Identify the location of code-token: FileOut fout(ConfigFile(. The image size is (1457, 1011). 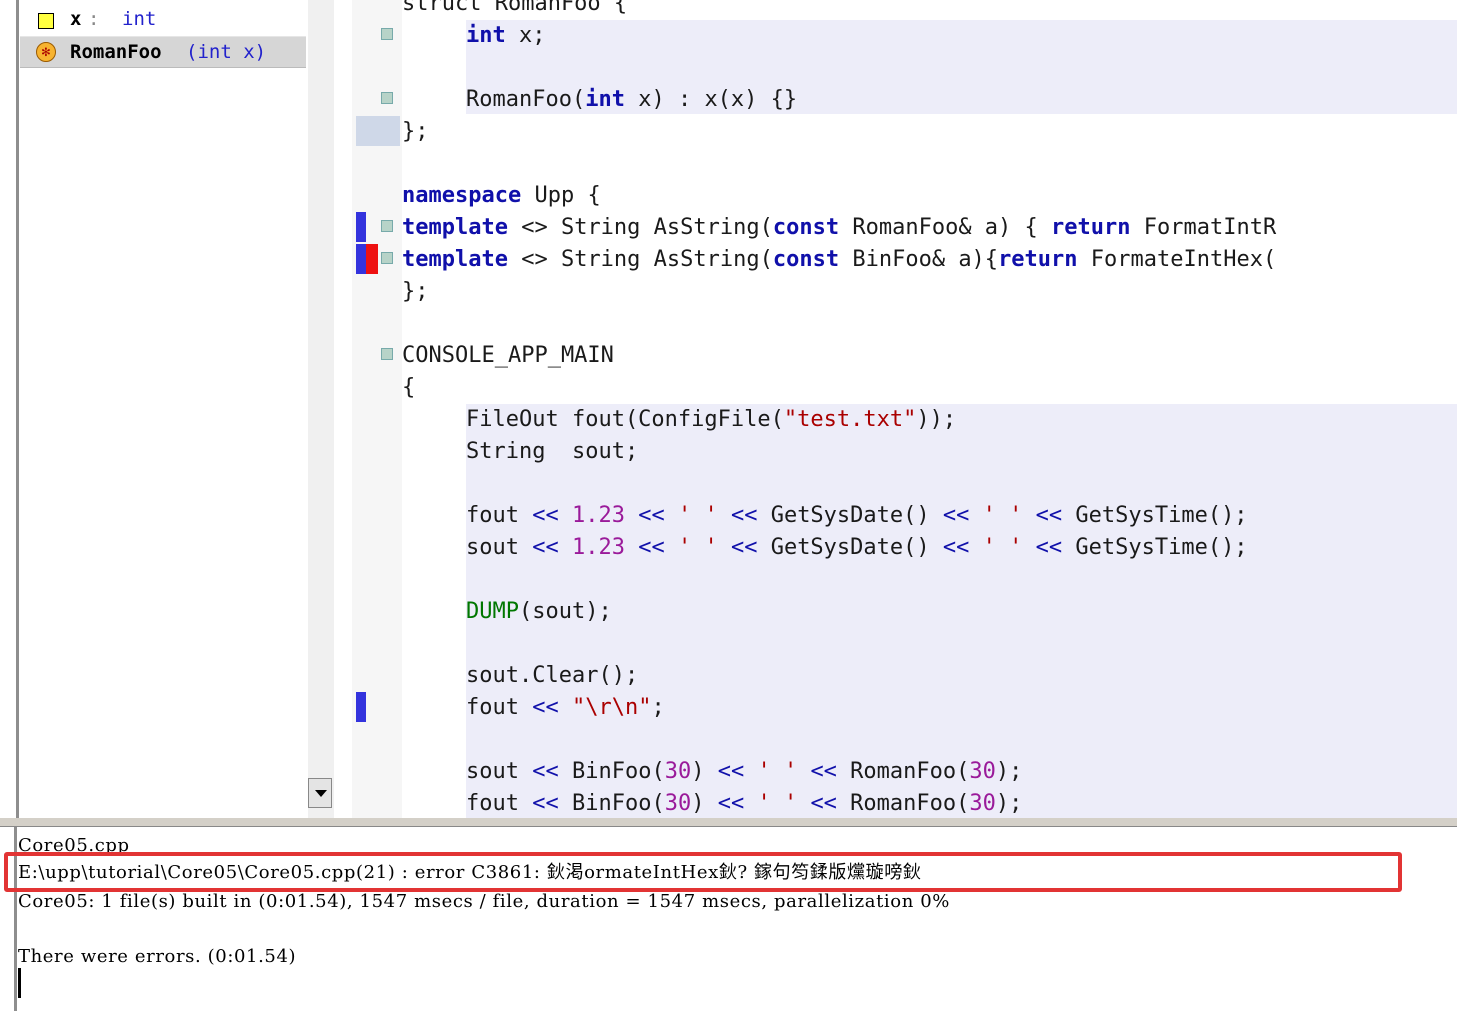
(625, 419).